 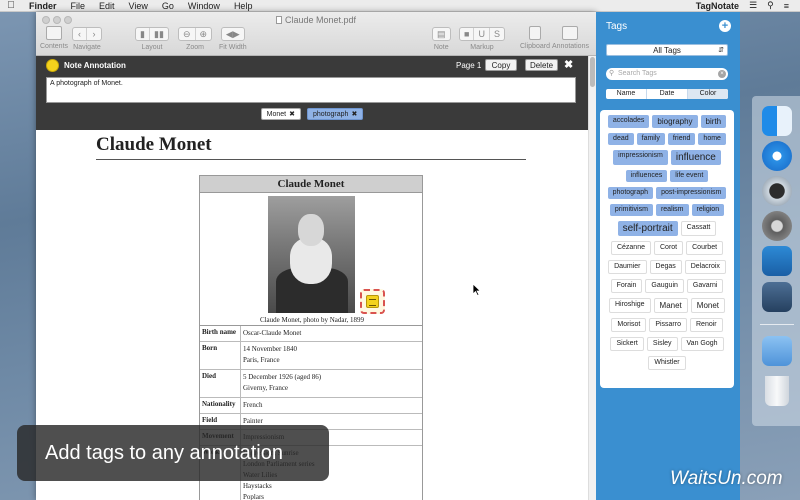 What do you see at coordinates (777, 297) in the screenshot?
I see `screen-sharing-icon` at bounding box center [777, 297].